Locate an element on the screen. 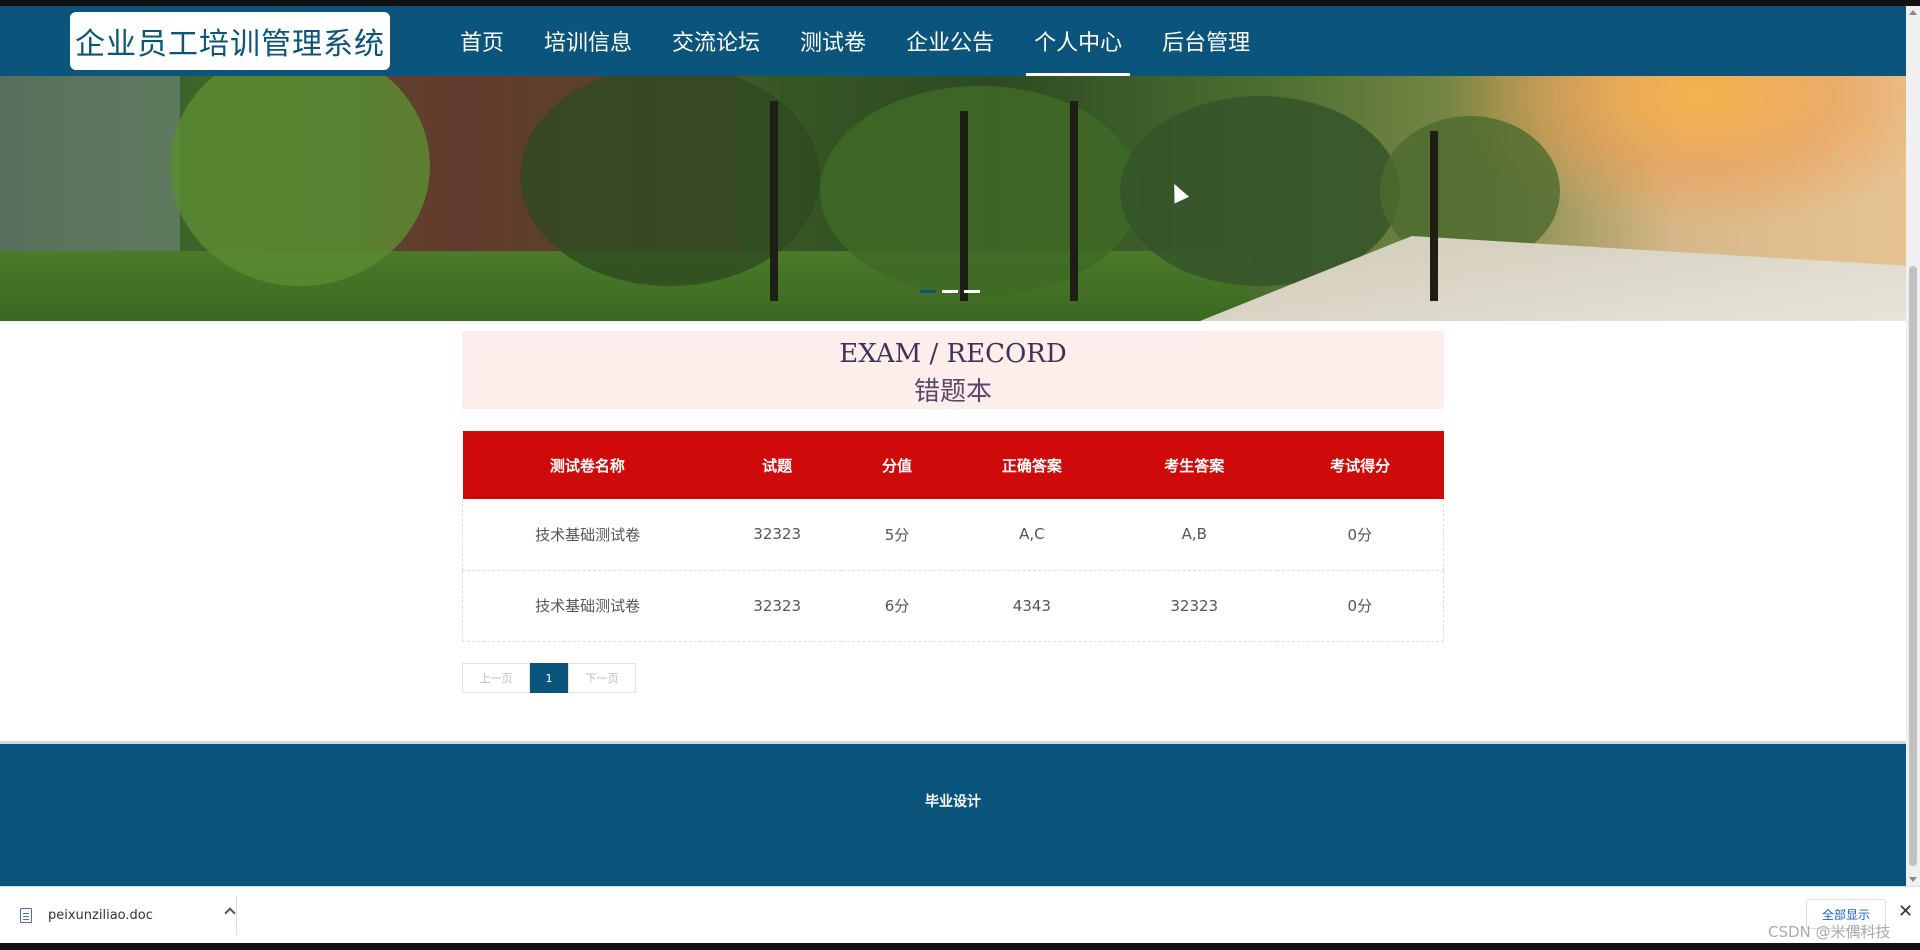 This screenshot has width=1920, height=950. watermark-text: CSDN @米偶科技 is located at coordinates (1829, 932).